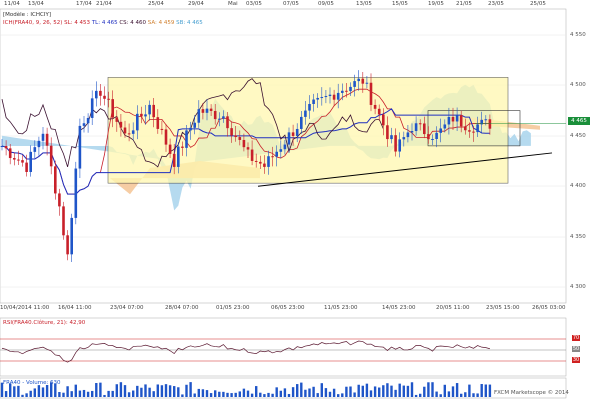 The image size is (598, 400). I want to click on tl-label: TL: 4 465, so click(104, 23).